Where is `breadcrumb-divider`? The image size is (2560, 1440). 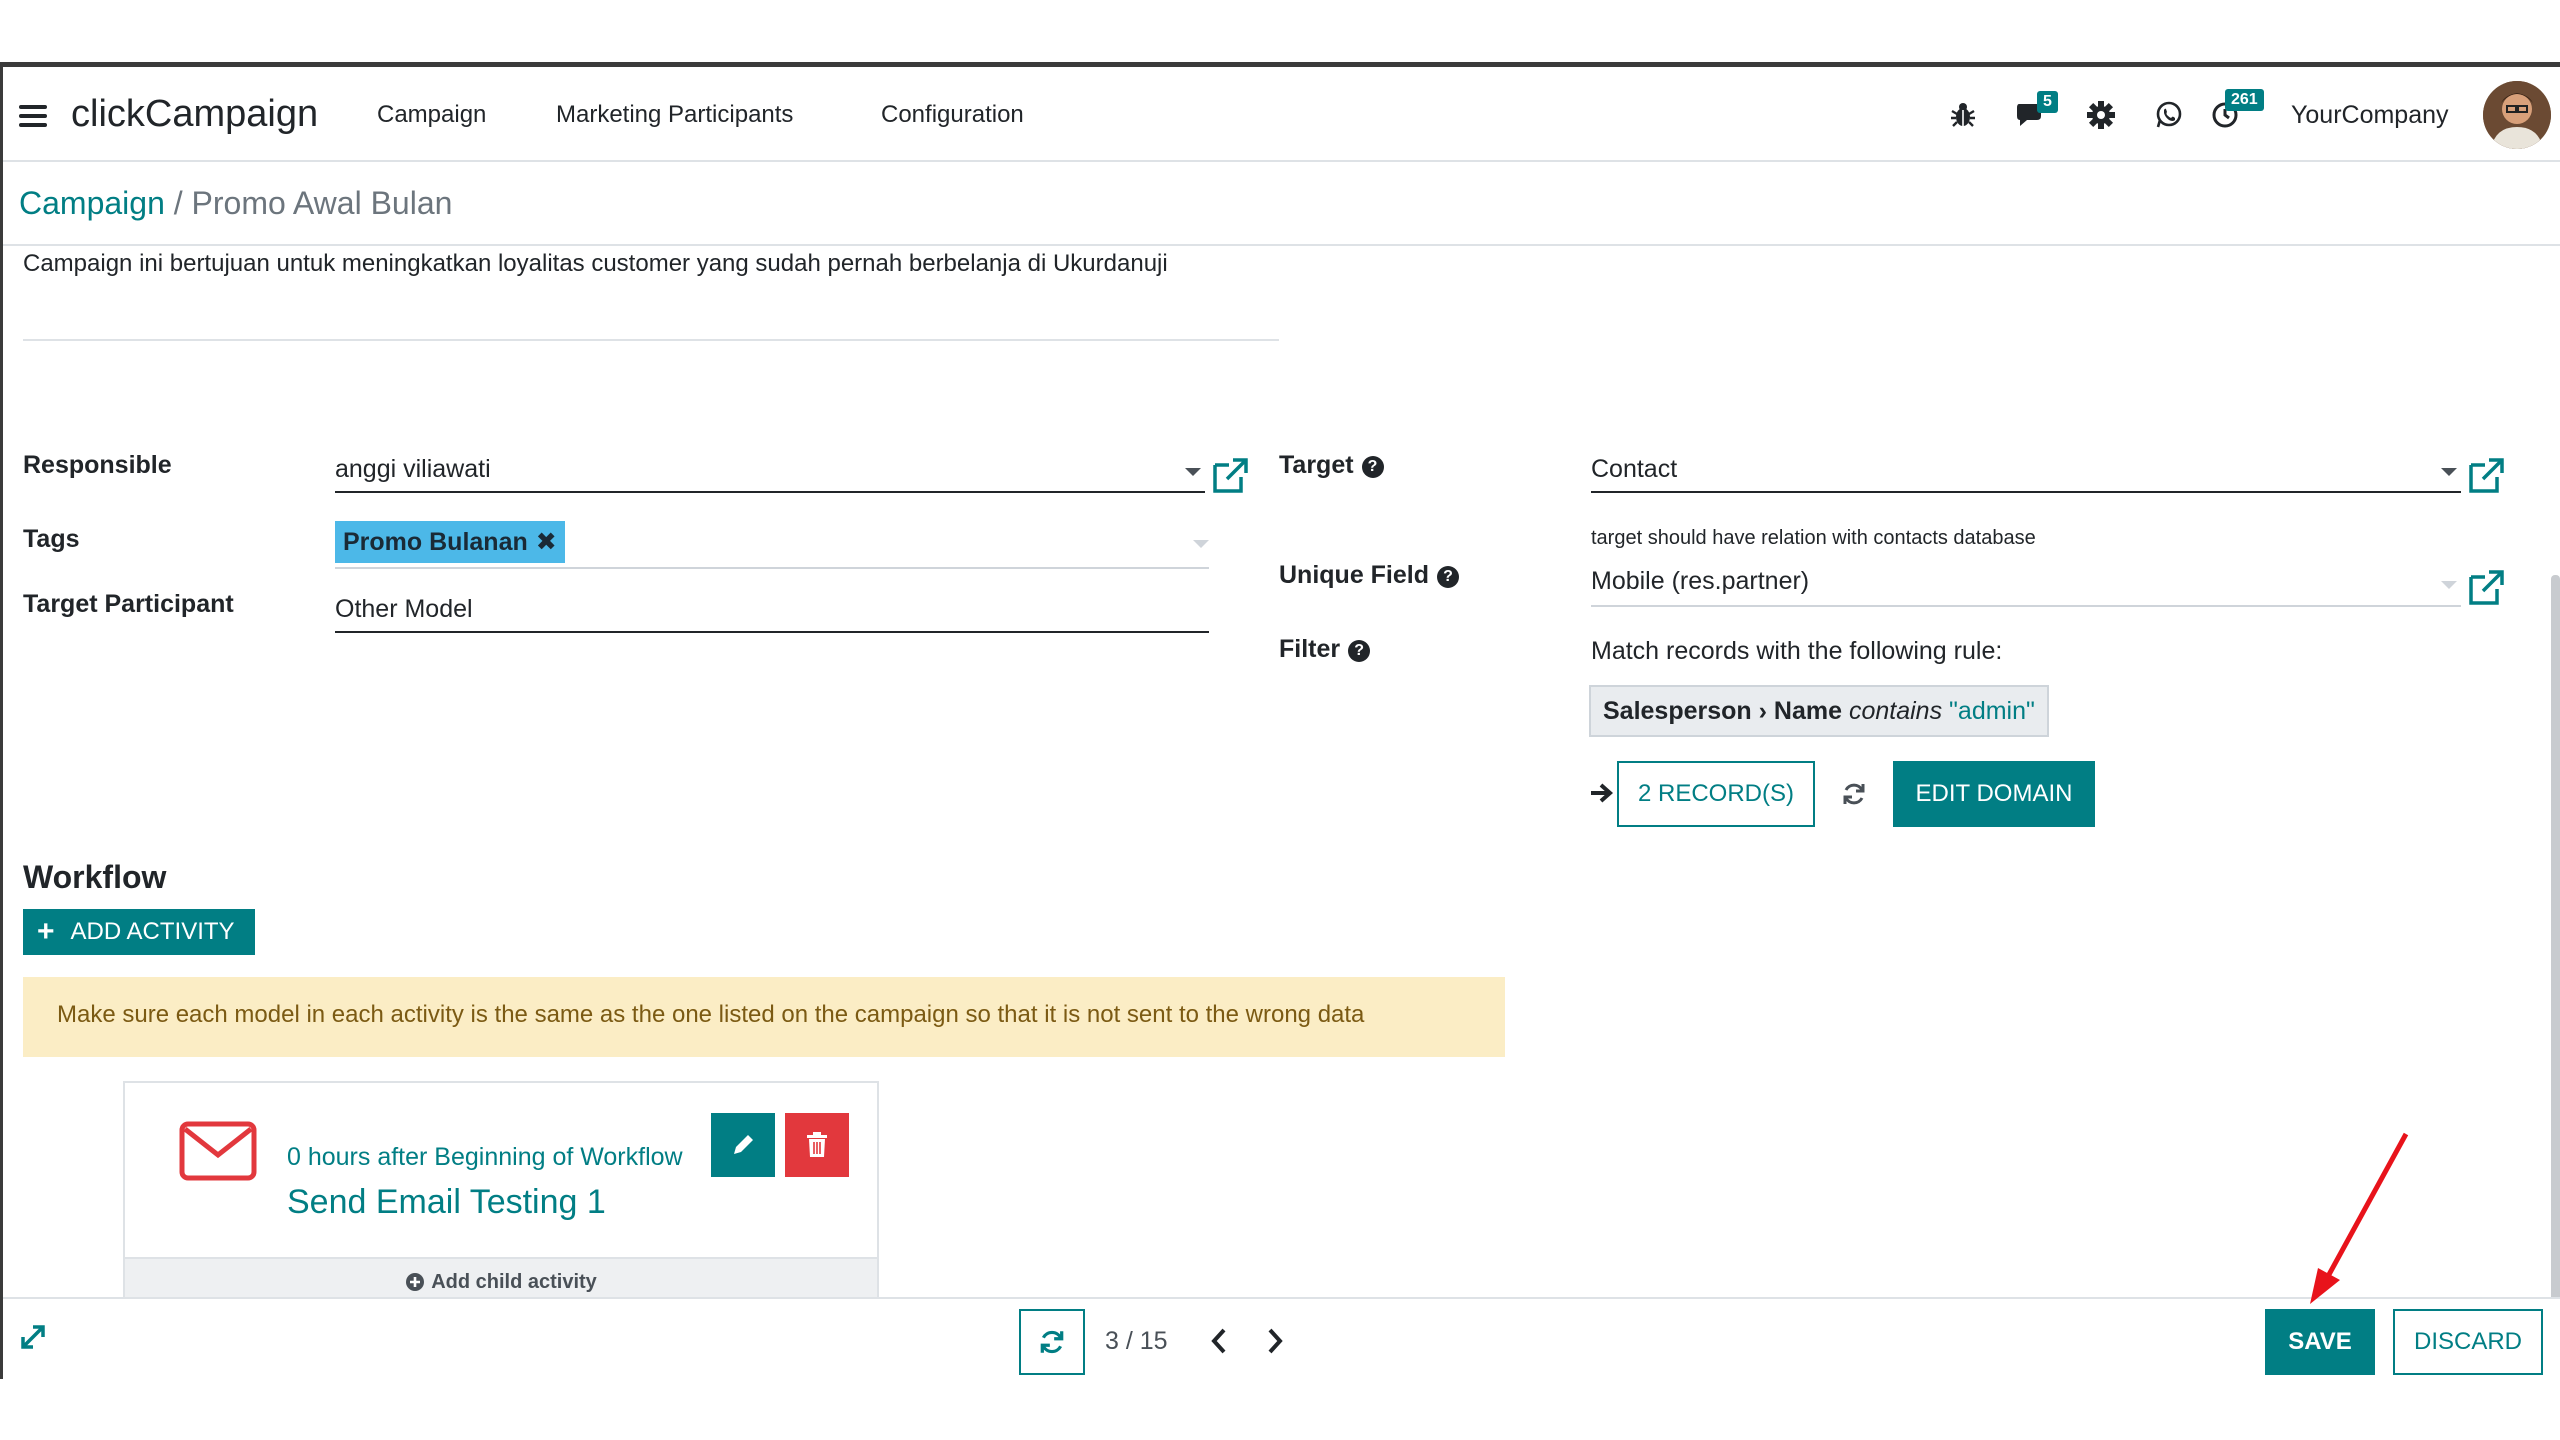 breadcrumb-divider is located at coordinates (1281, 245).